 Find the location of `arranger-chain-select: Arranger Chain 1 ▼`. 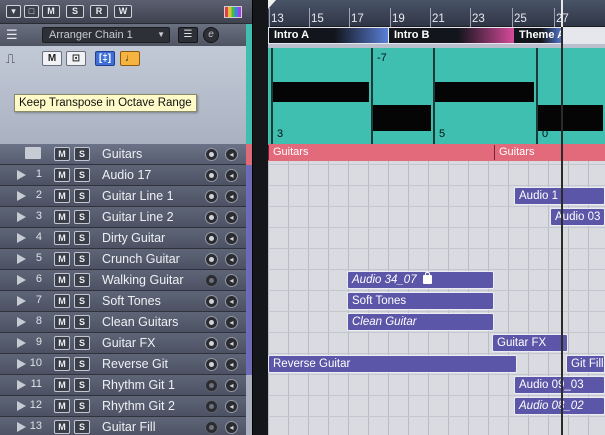

arranger-chain-select: Arranger Chain 1 ▼ is located at coordinates (106, 35).